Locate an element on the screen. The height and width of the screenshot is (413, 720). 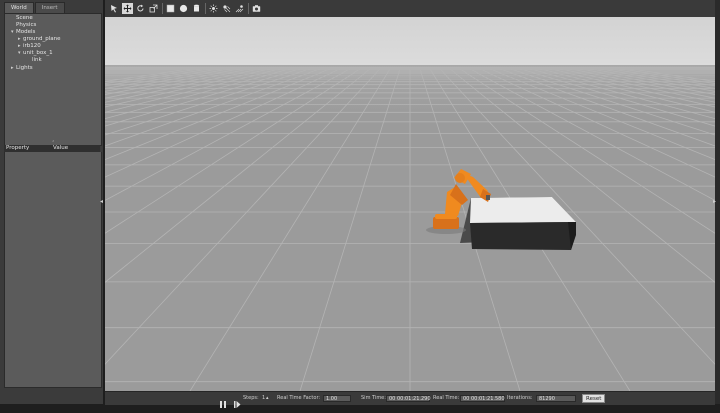
steps-value: 1 is located at coordinates (263, 398).